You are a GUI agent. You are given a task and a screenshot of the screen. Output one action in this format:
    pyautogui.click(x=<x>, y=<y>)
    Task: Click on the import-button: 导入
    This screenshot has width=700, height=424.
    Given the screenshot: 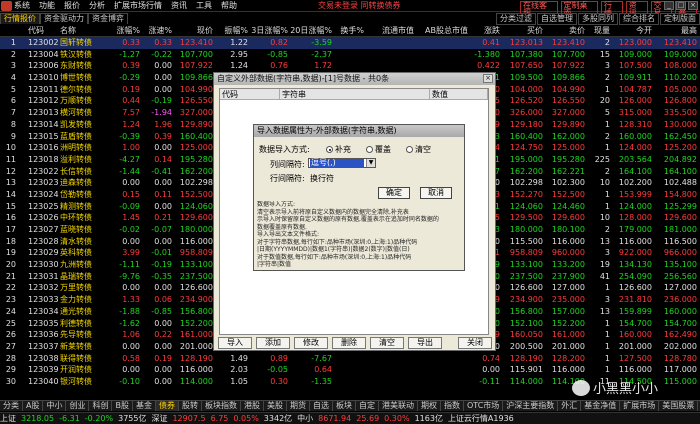 What is the action you would take?
    pyautogui.click(x=235, y=343)
    